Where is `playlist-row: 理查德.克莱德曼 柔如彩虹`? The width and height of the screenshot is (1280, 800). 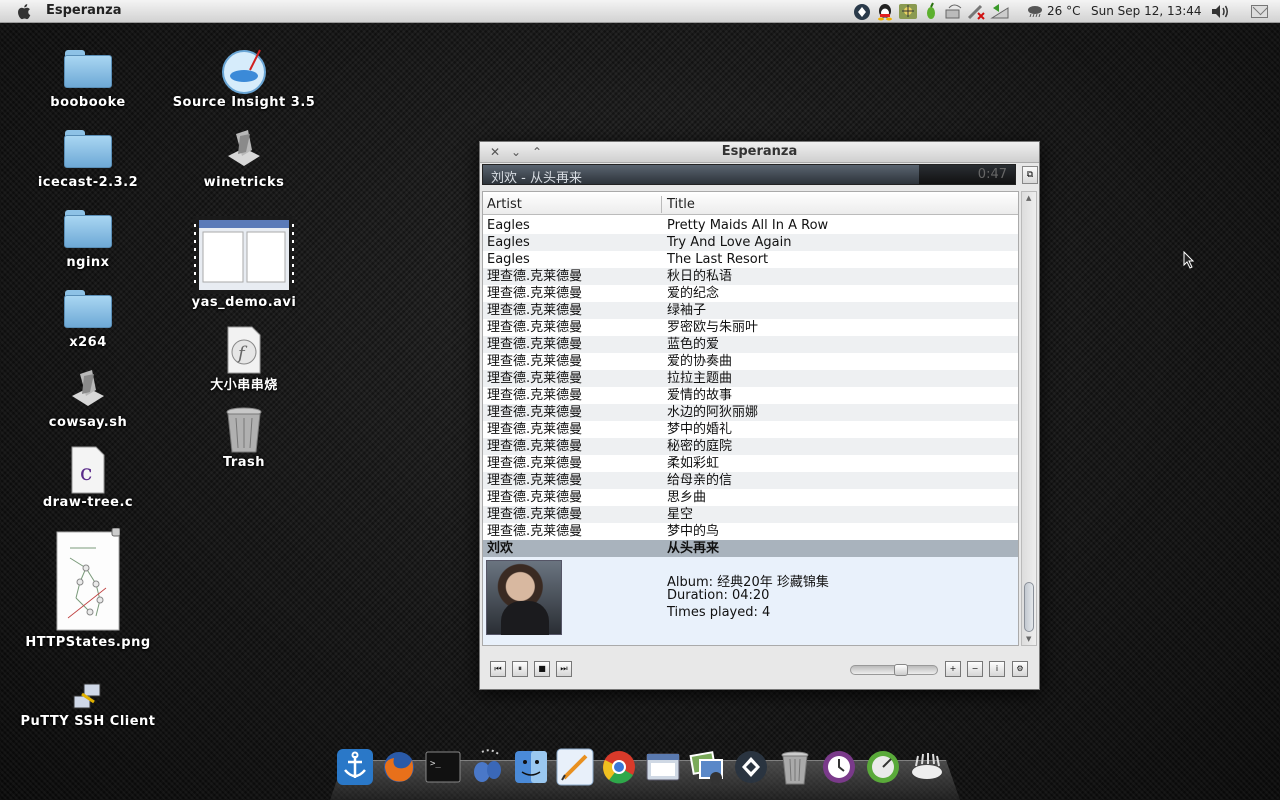
playlist-row: 理查德.克莱德曼 柔如彩虹 is located at coordinates (750, 463).